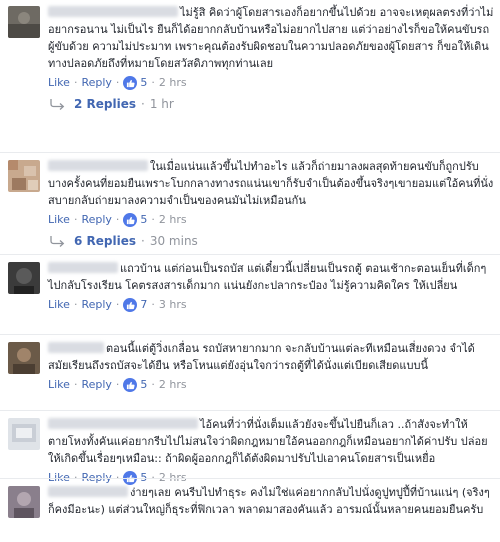  I want to click on view-replies: 2 Replies · 1 hr, so click(271, 104).